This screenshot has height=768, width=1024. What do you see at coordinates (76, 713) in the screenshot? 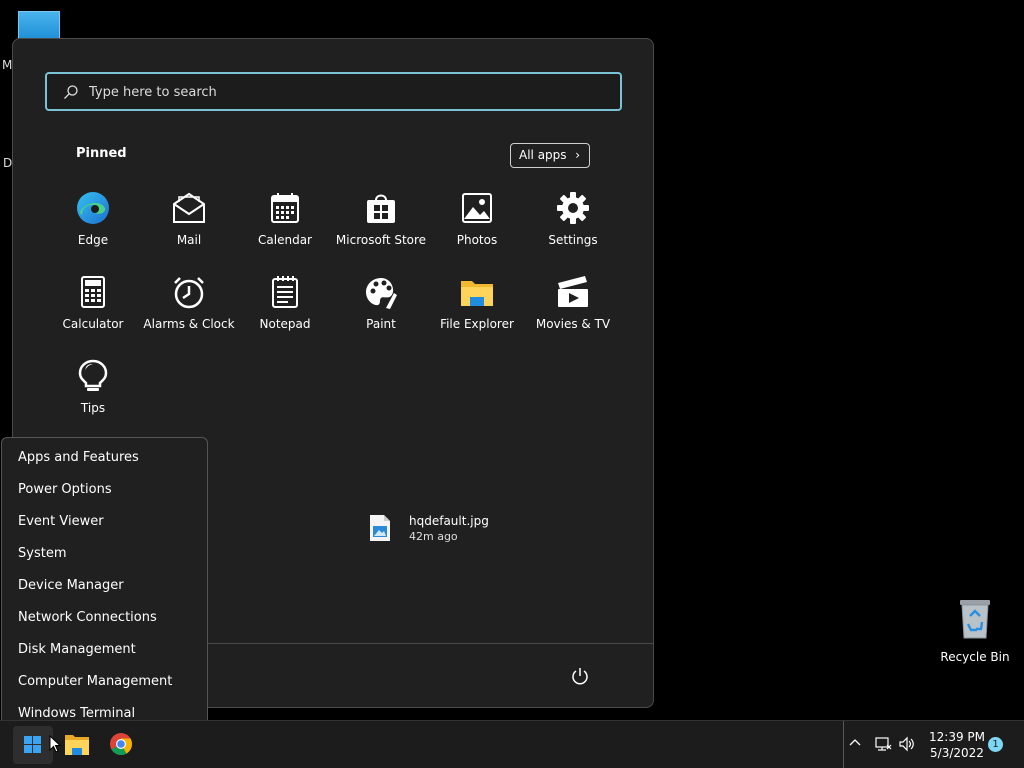
I see `menu-item-windows-terminal: Windows Terminal` at bounding box center [76, 713].